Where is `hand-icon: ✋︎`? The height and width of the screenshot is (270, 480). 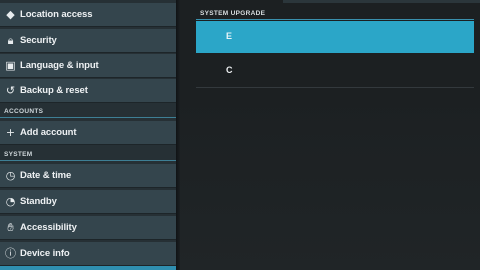
hand-icon: ✋︎ is located at coordinates (10, 227).